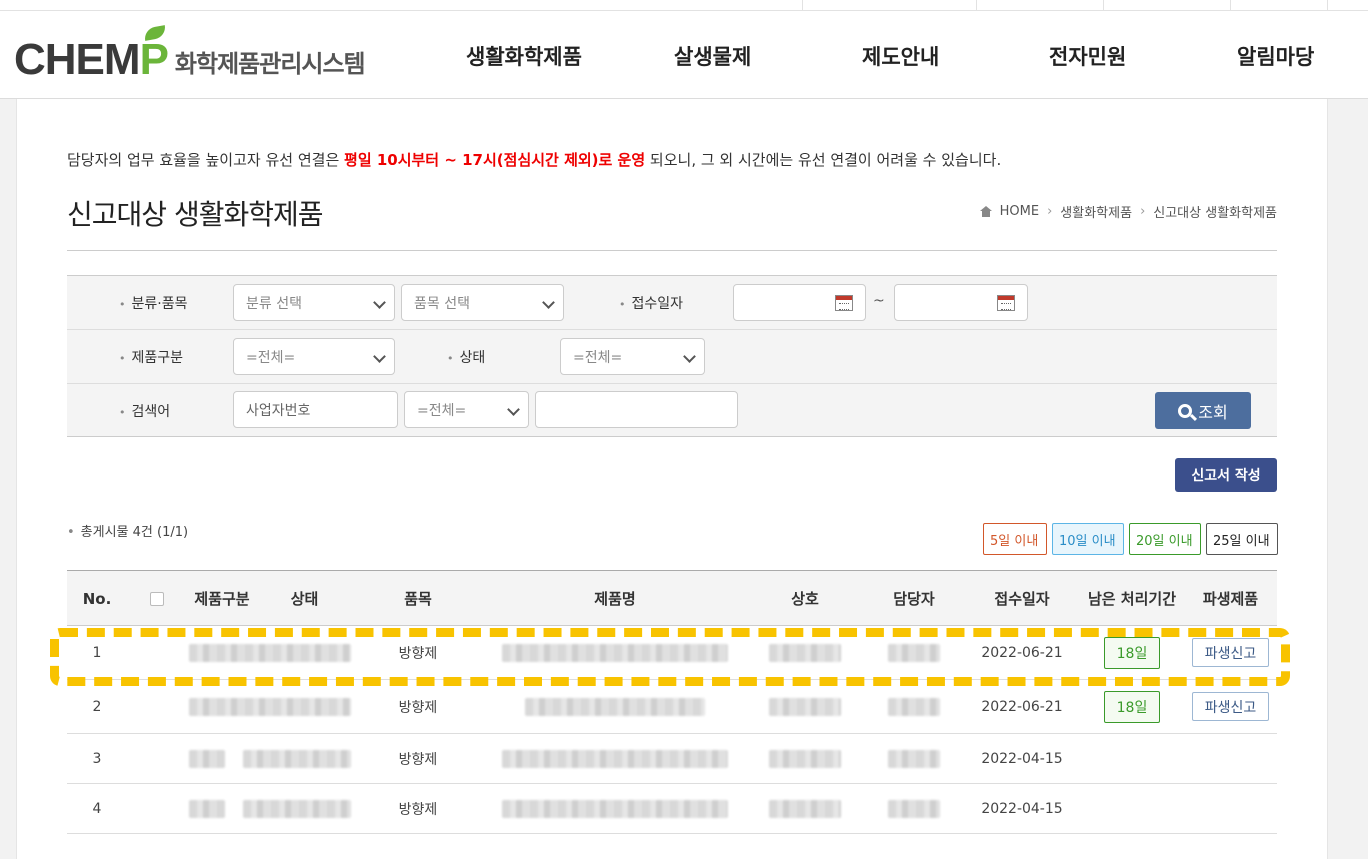 Image resolution: width=1368 pixels, height=859 pixels. What do you see at coordinates (482, 302) in the screenshot?
I see `item-select: 품목 선택` at bounding box center [482, 302].